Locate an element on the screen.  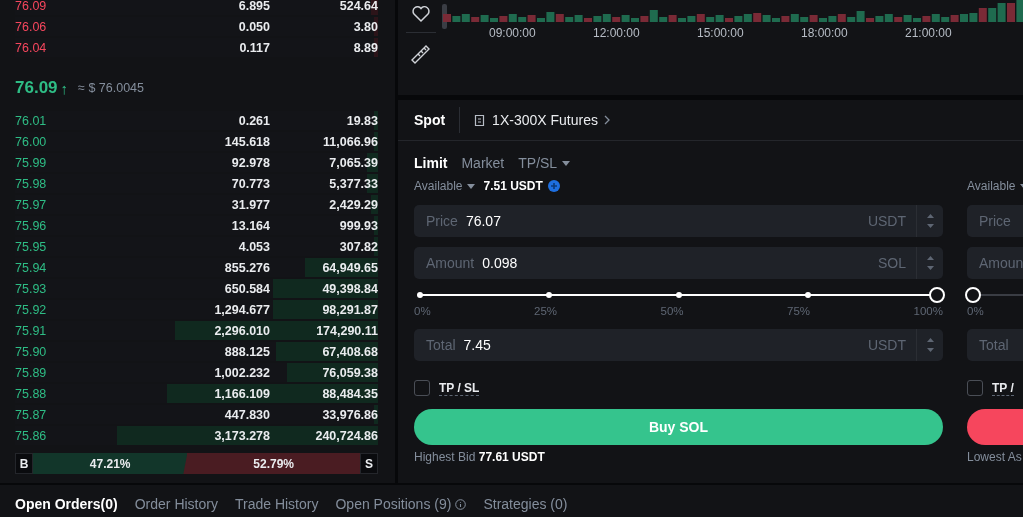
order-amount: 1,294.677 is located at coordinates (241, 309).